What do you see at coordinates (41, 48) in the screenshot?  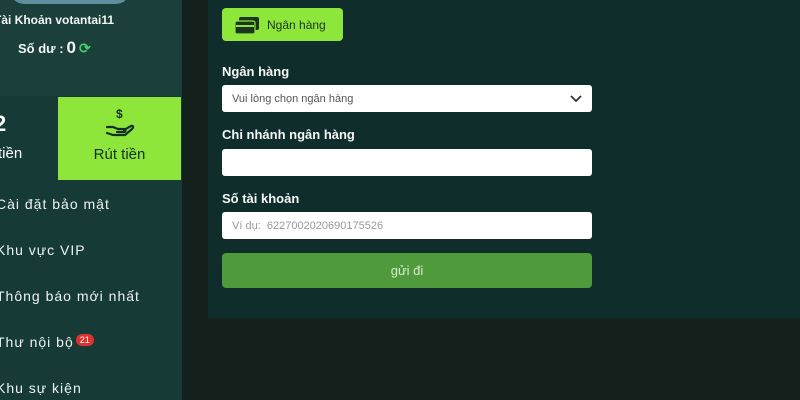 I see `balance-label: Số dư :` at bounding box center [41, 48].